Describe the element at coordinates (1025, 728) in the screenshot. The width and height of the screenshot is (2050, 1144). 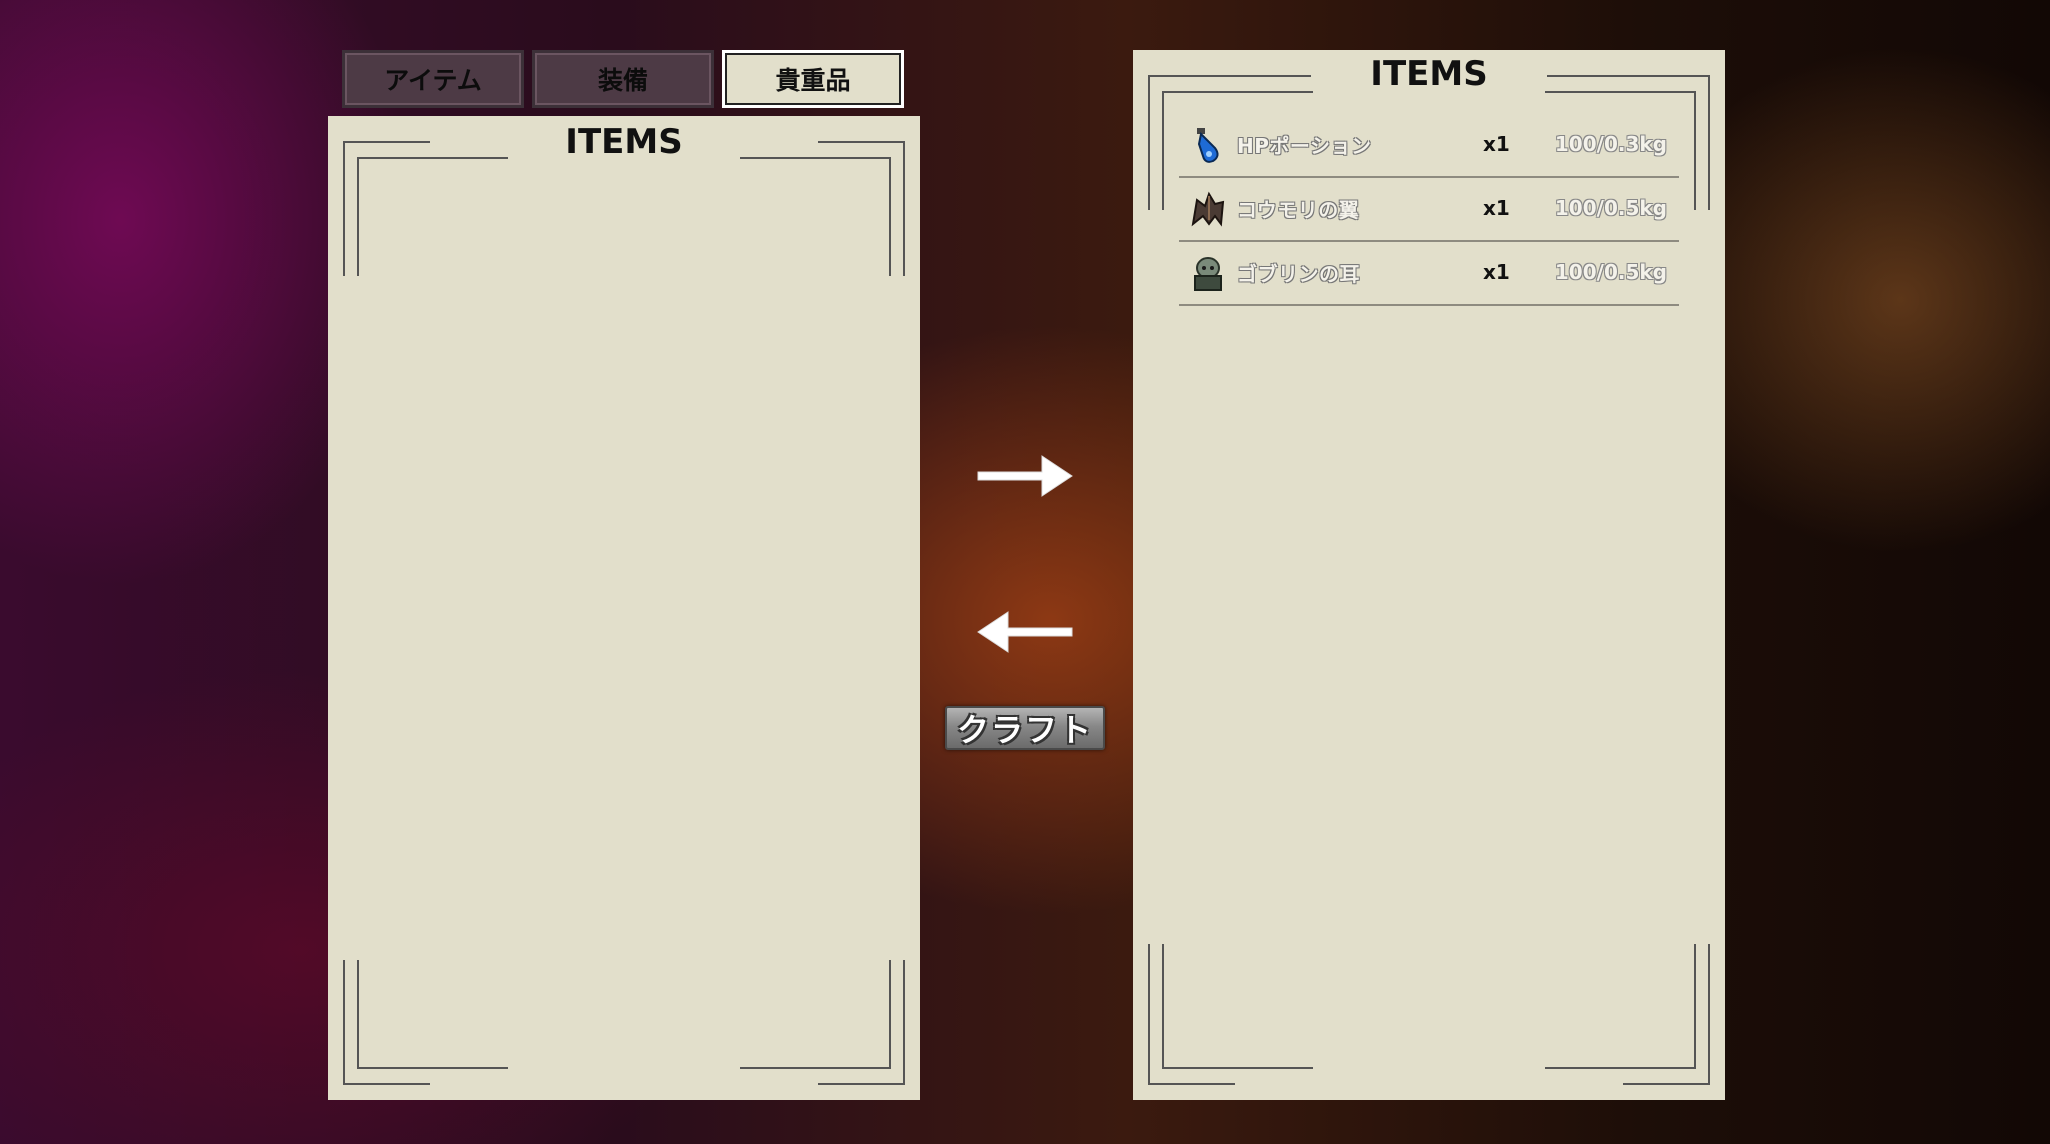
I see `craft-button: クラフト` at that location.